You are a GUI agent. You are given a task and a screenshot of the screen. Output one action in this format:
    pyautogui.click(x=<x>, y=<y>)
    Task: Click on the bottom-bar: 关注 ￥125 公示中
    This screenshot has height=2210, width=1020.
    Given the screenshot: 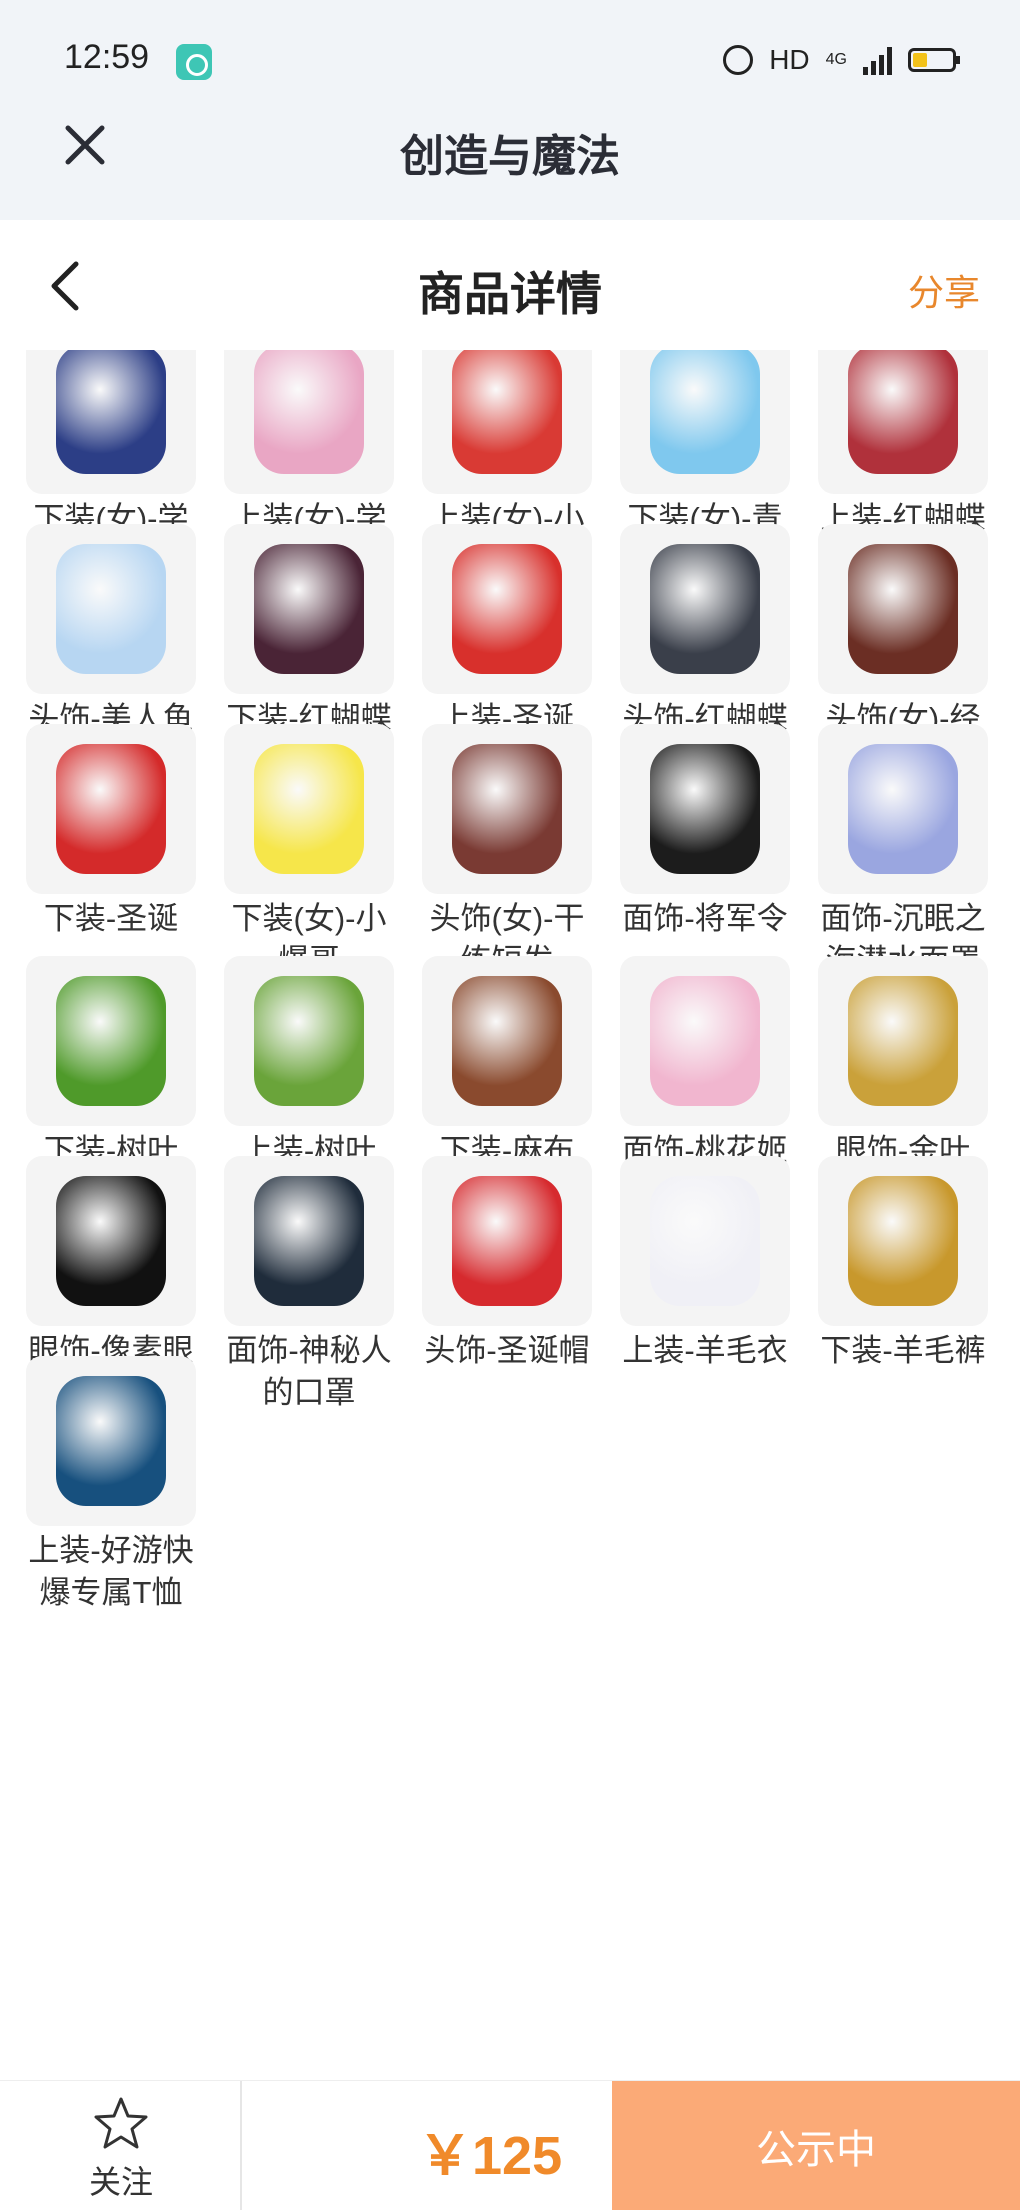 What is the action you would take?
    pyautogui.click(x=510, y=2145)
    